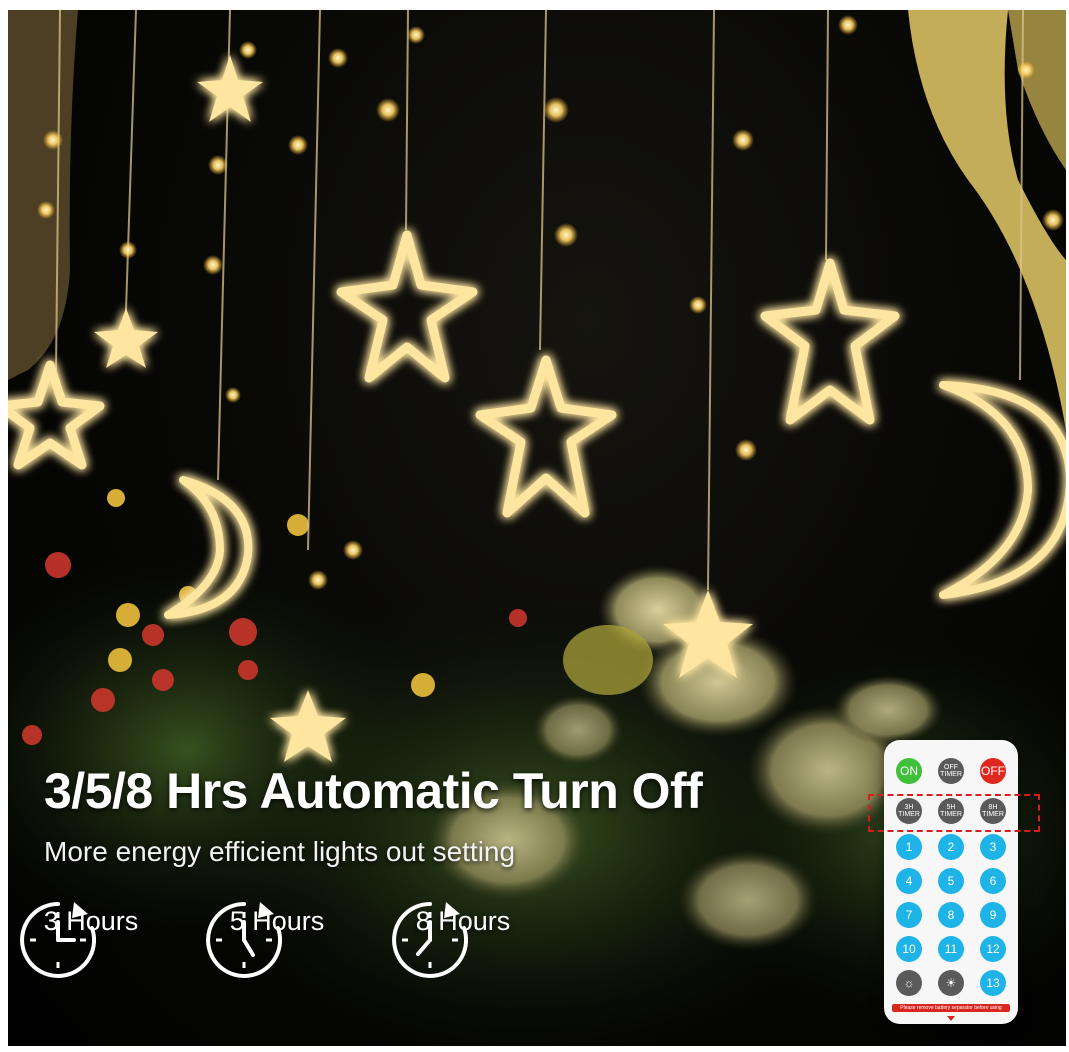  Describe the element at coordinates (951, 915) in the screenshot. I see `remote-button-8: 8` at that location.